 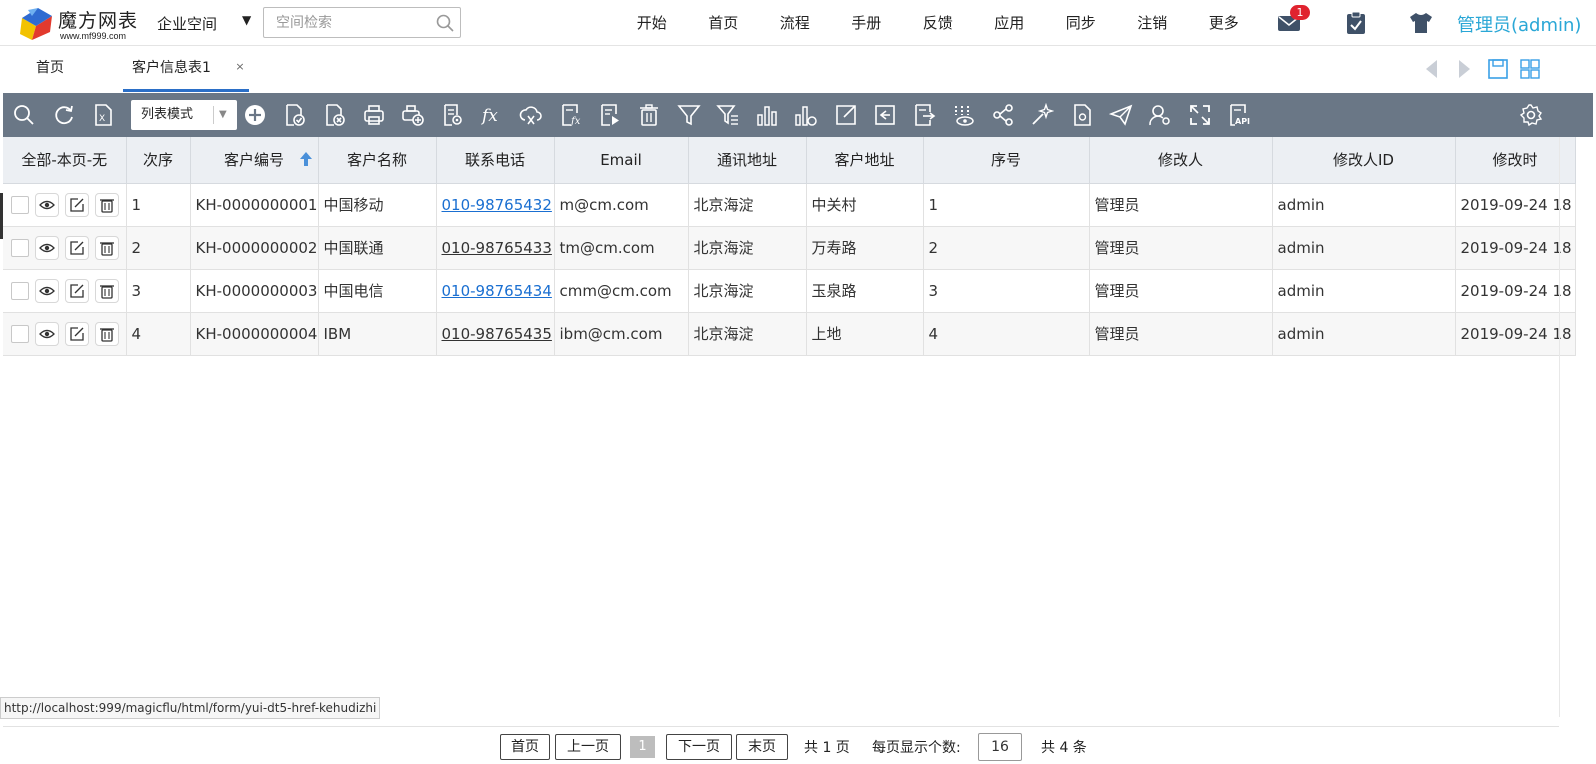 What do you see at coordinates (1498, 69) in the screenshot?
I see `save-layout-icon` at bounding box center [1498, 69].